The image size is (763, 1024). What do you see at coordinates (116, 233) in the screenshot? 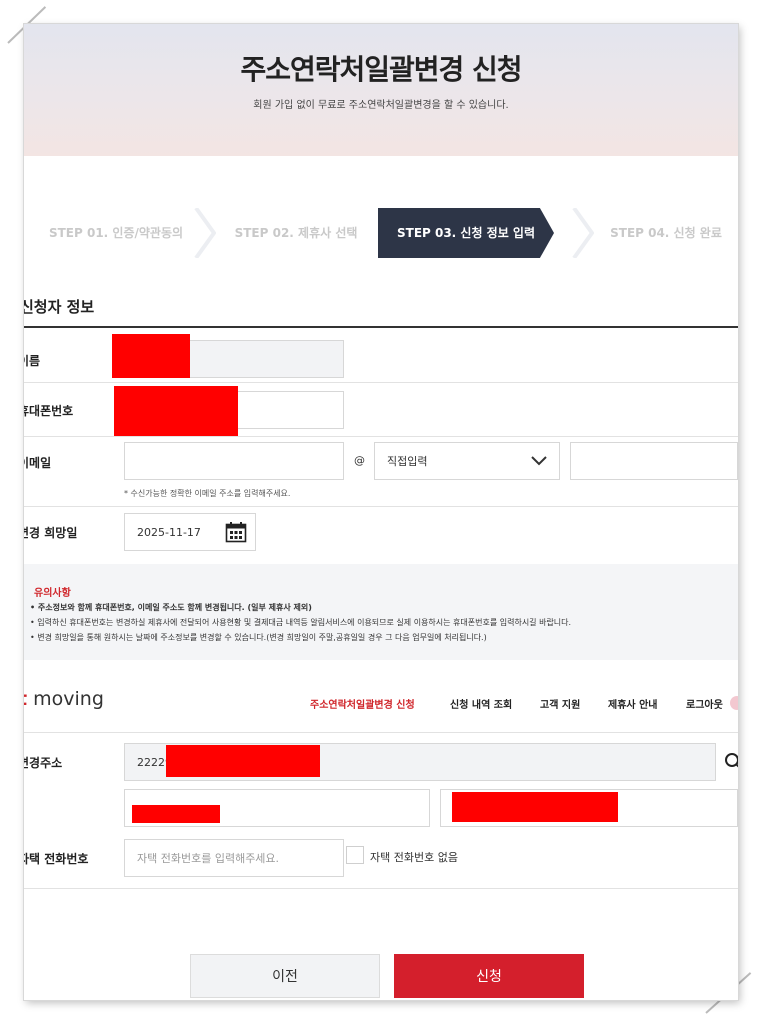
I see `step-1: STEP 01. 인증/약관동의` at bounding box center [116, 233].